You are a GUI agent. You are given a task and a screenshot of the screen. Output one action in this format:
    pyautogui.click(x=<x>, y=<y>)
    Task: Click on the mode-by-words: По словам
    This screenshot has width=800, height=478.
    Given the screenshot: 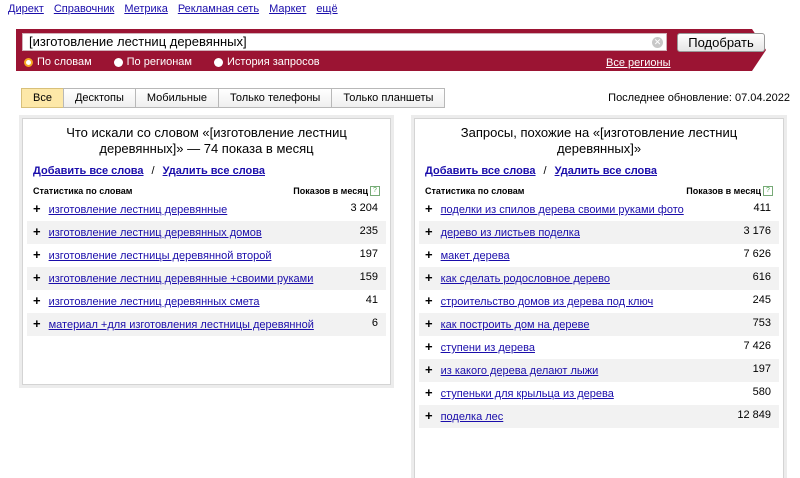 What is the action you would take?
    pyautogui.click(x=58, y=62)
    